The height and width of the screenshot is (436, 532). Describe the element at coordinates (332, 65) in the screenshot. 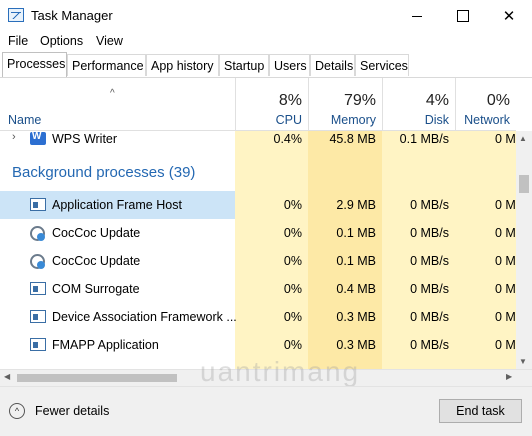

I see `tab-details: Details` at that location.